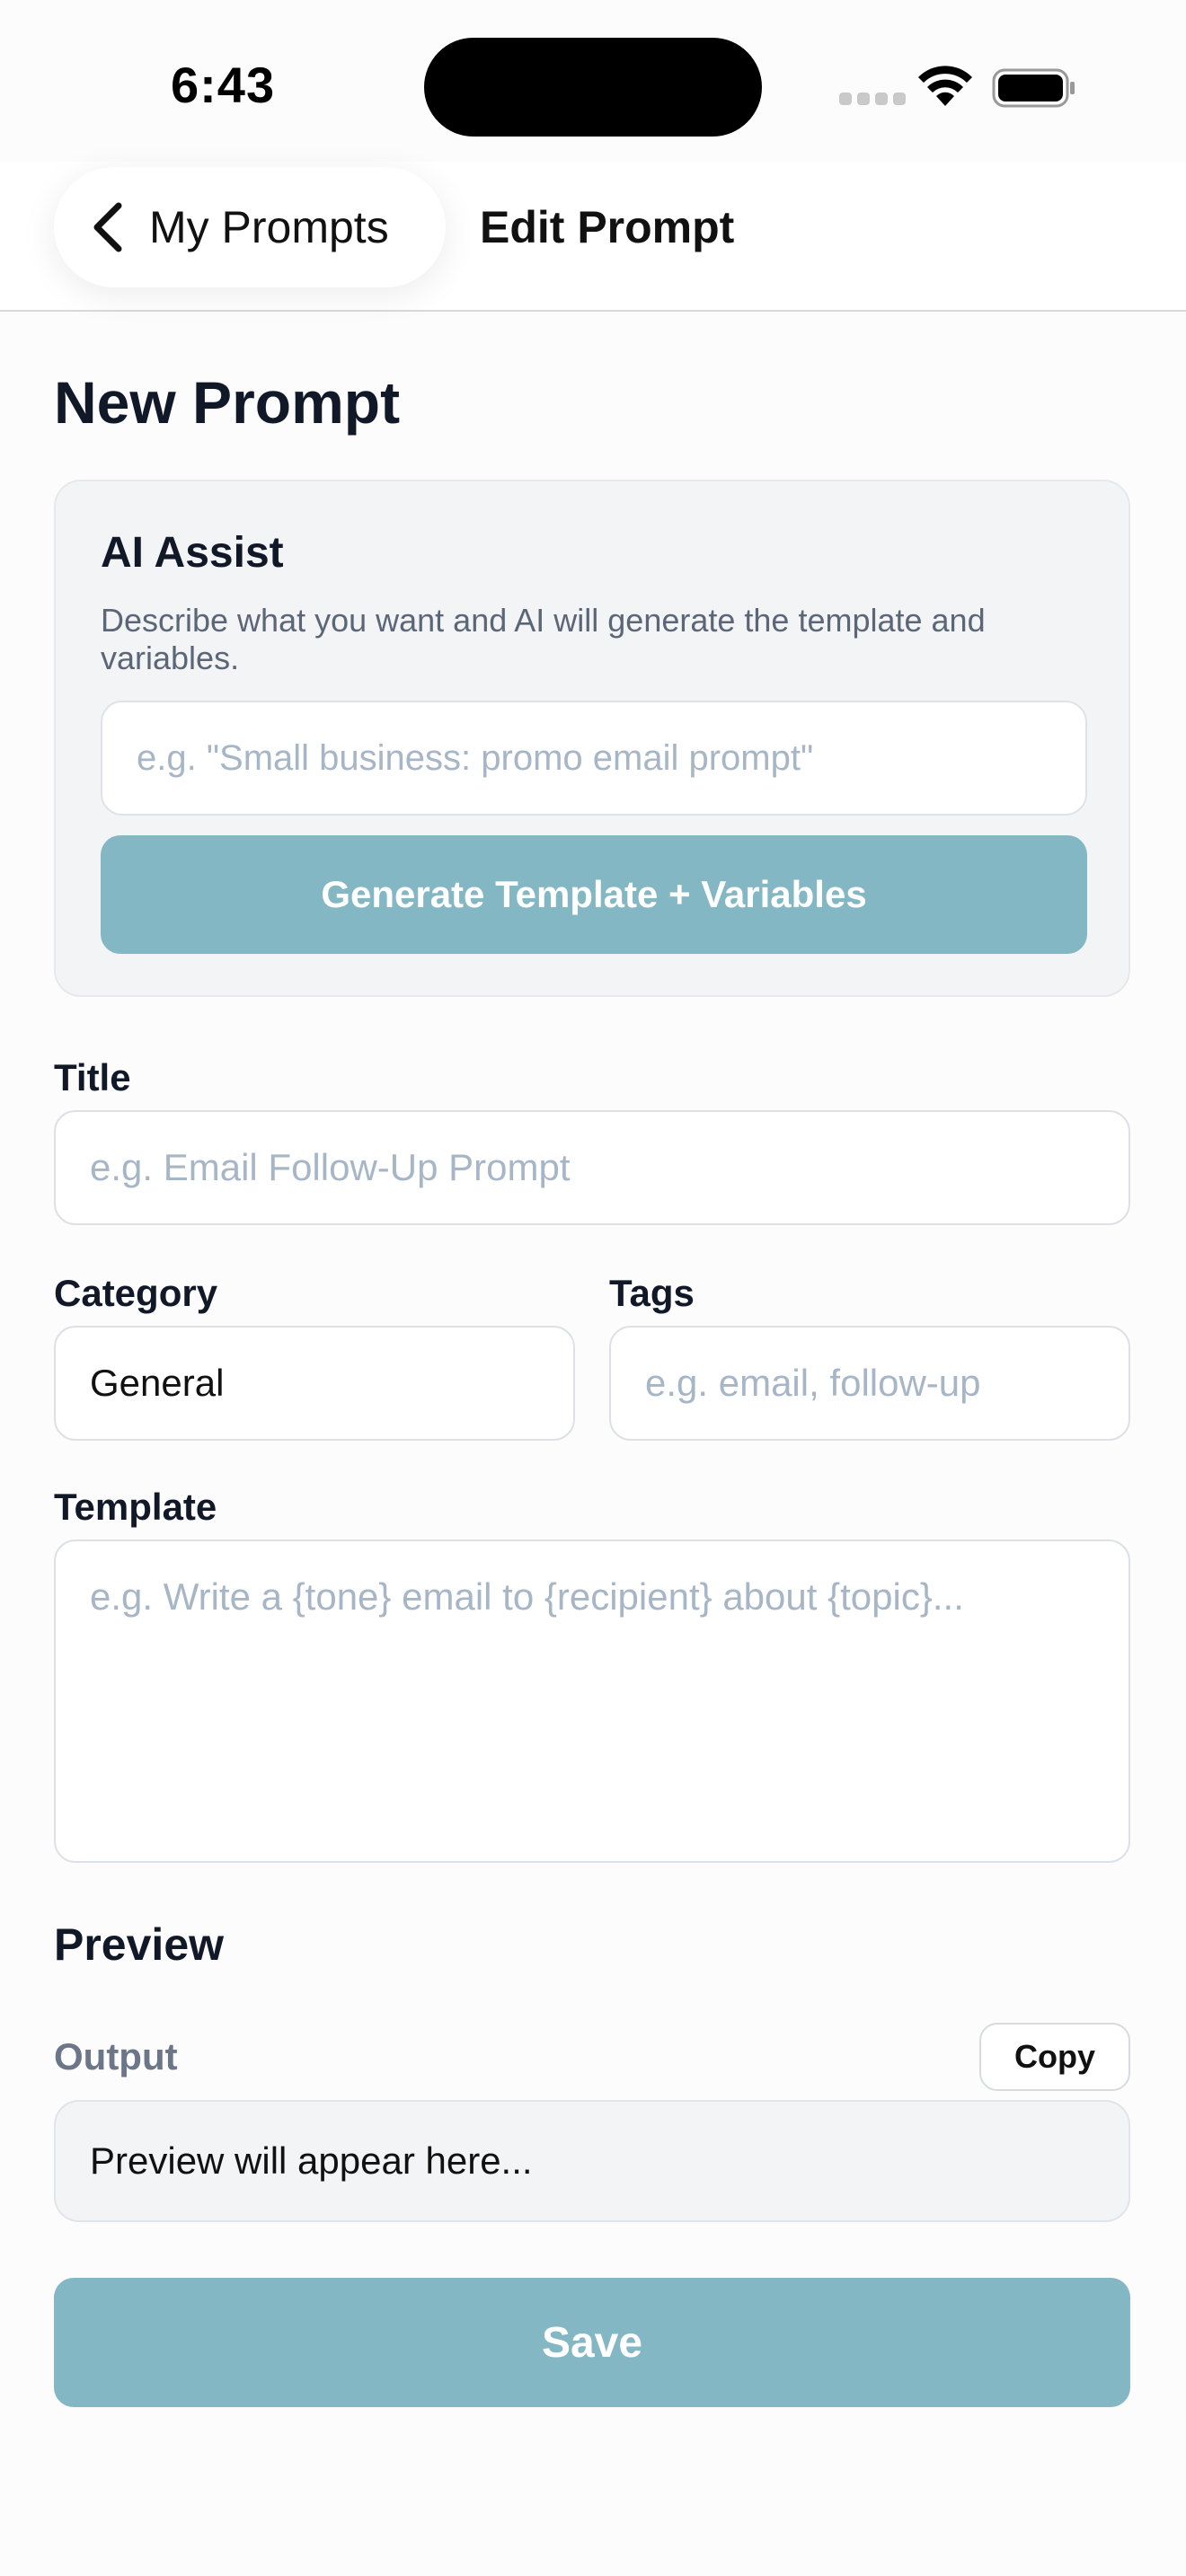  I want to click on status-time: 6:43, so click(223, 85).